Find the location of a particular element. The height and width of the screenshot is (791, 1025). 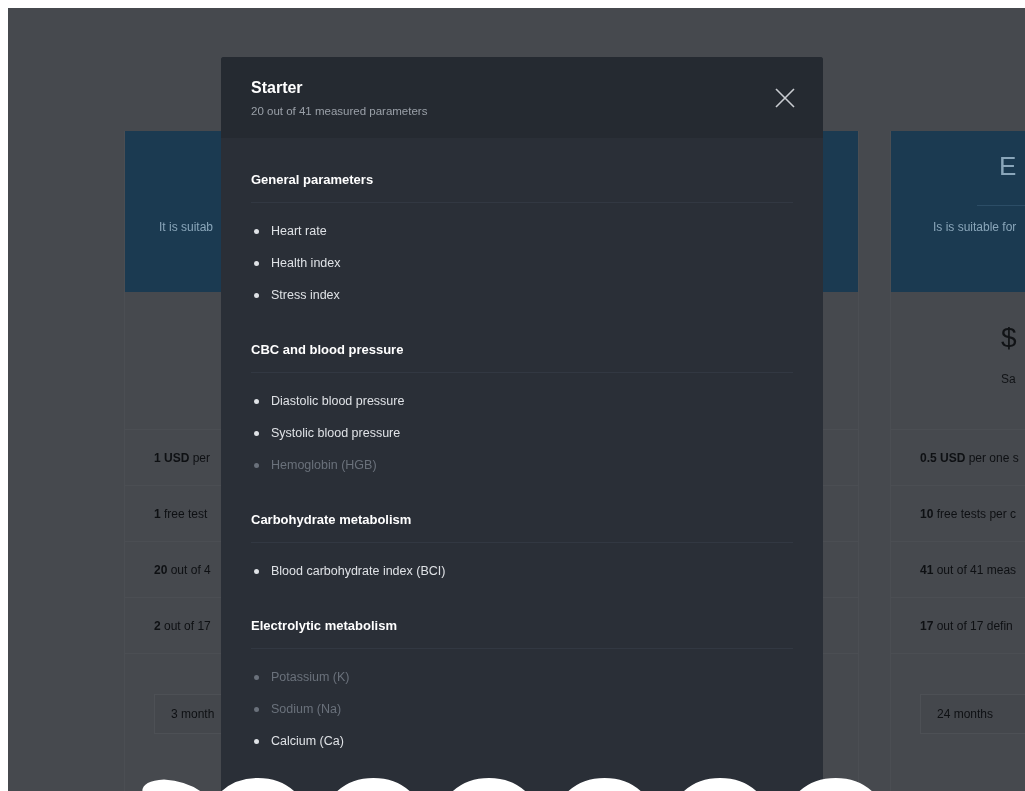

group-title: General parameters is located at coordinates (313, 179).